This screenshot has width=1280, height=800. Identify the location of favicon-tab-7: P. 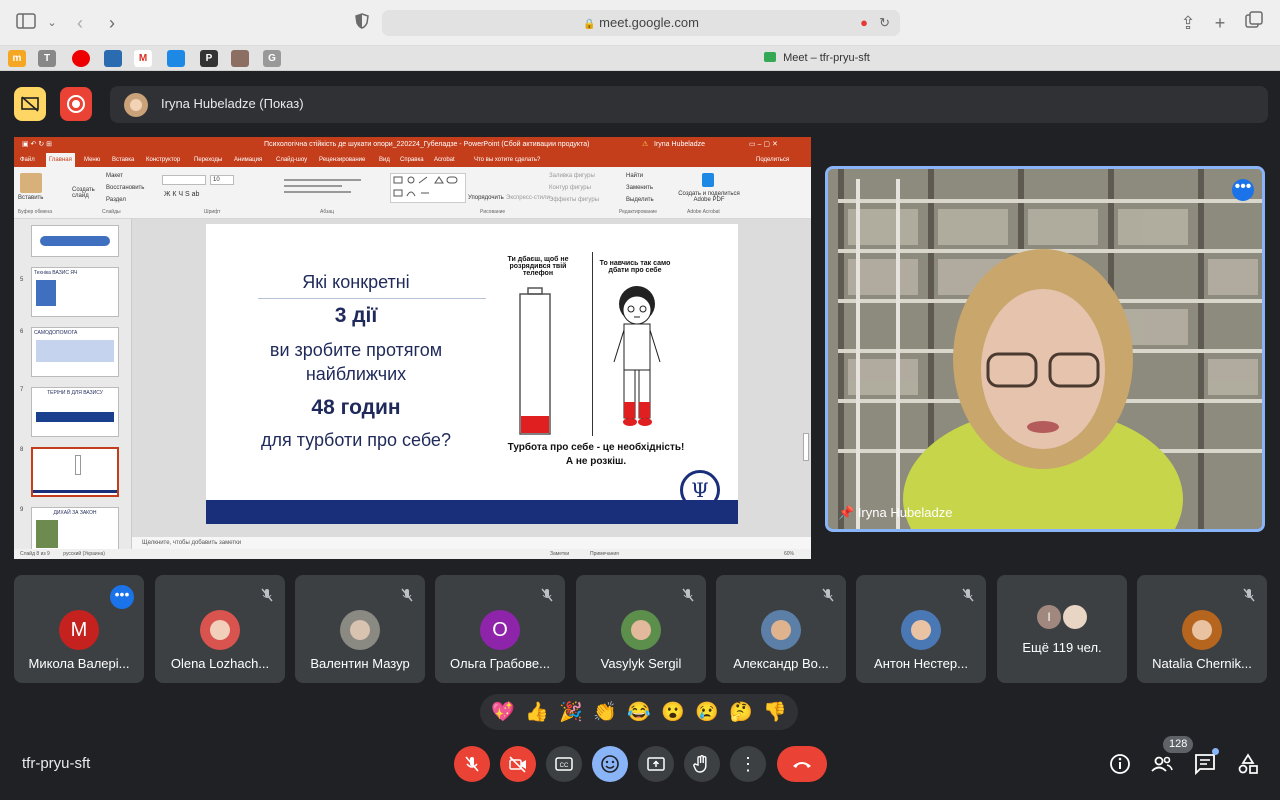
(209, 58).